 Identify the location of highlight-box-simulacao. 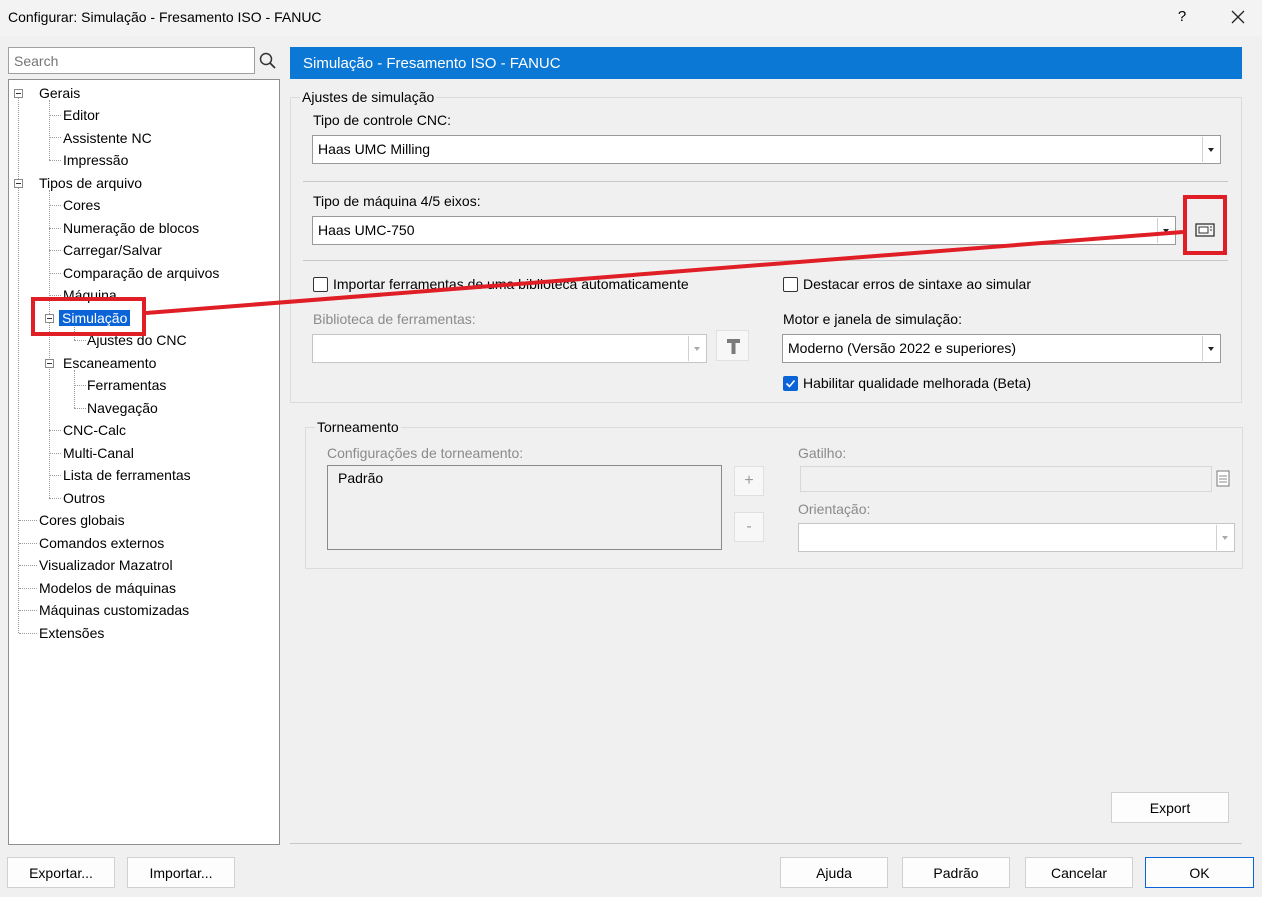
(88, 316).